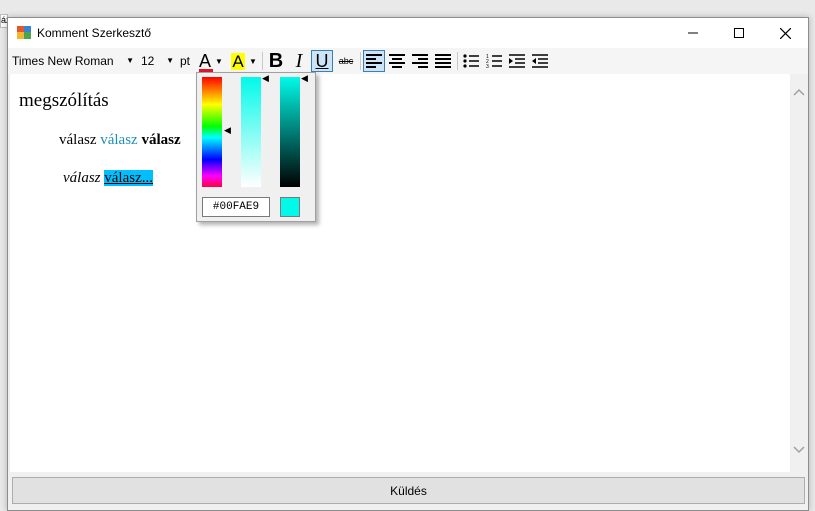 The image size is (815, 511). Describe the element at coordinates (290, 132) in the screenshot. I see `brightness-slider` at that location.